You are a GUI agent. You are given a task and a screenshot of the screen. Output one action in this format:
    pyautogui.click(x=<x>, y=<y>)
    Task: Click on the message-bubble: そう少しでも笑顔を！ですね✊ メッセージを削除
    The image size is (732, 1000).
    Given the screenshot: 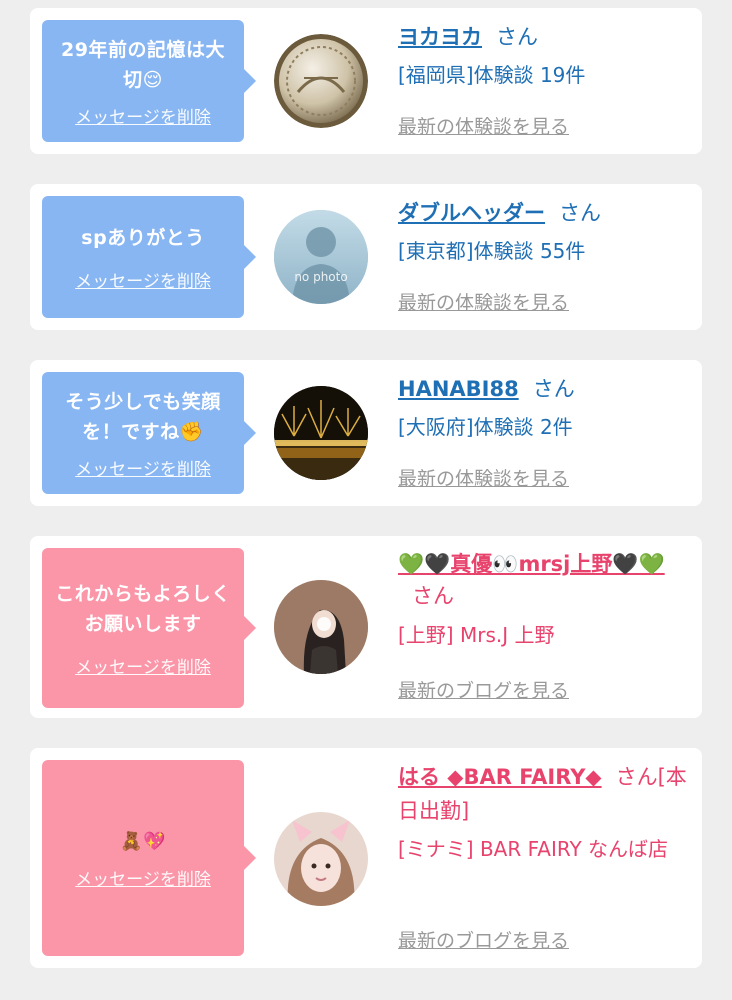 What is the action you would take?
    pyautogui.click(x=149, y=433)
    